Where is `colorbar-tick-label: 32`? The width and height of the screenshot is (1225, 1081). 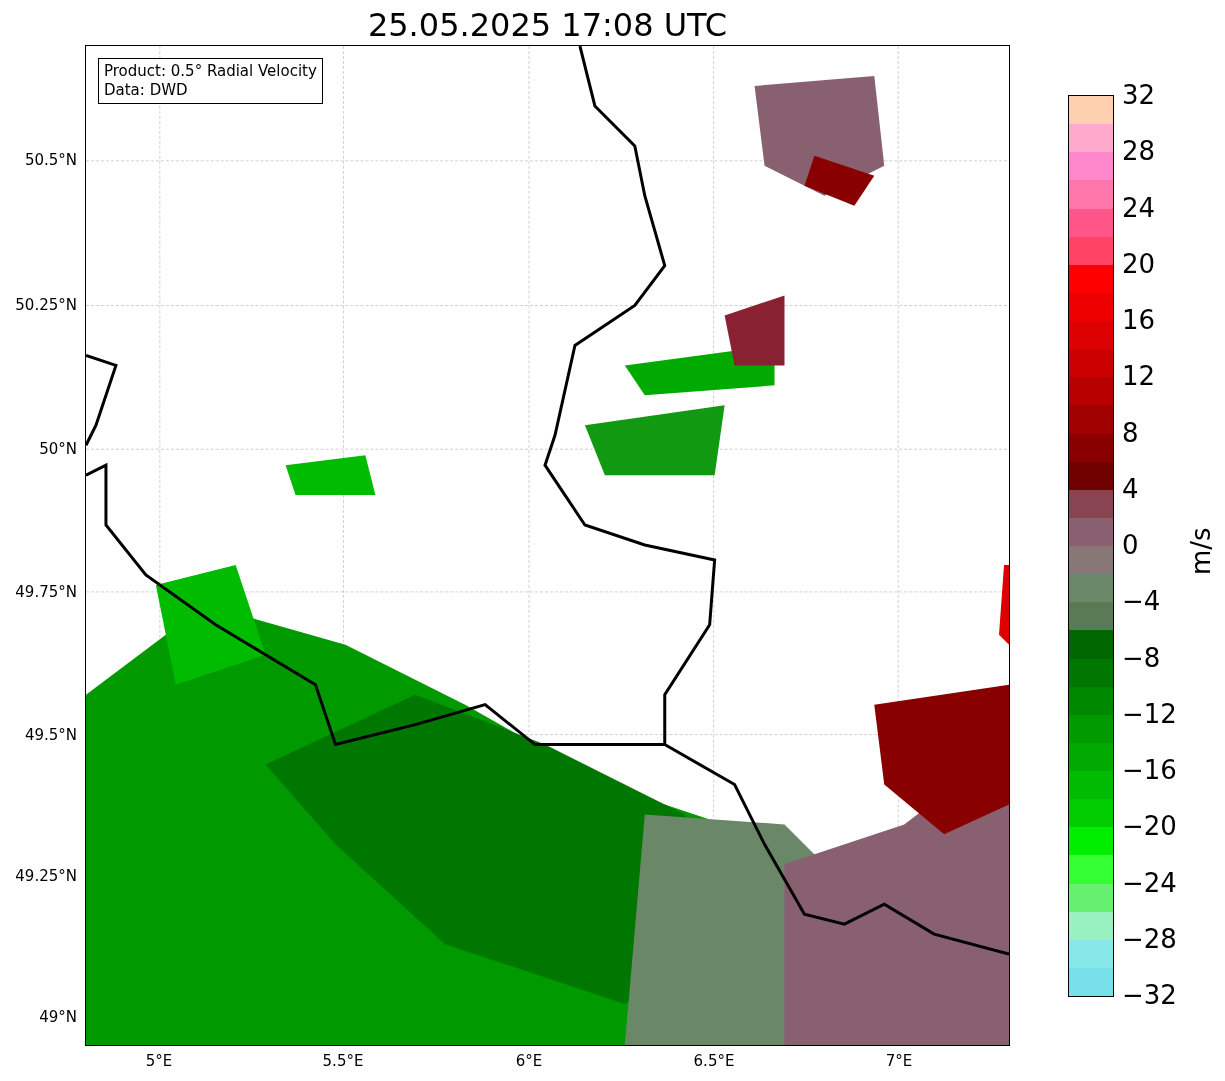 colorbar-tick-label: 32 is located at coordinates (1139, 95).